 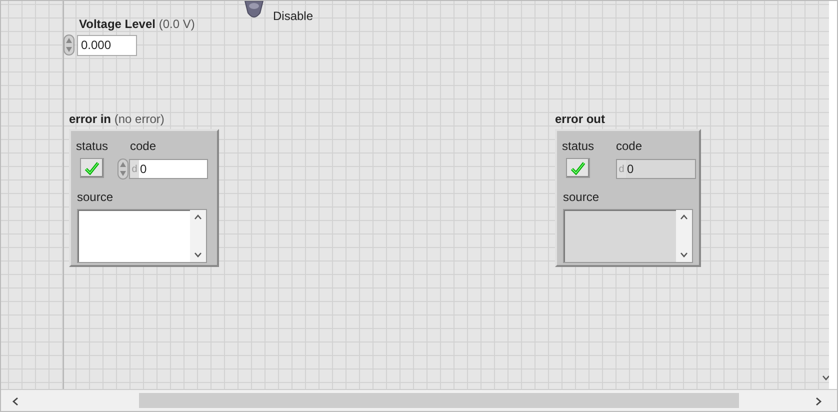 What do you see at coordinates (293, 16) in the screenshot?
I see `switch-label: Disable` at bounding box center [293, 16].